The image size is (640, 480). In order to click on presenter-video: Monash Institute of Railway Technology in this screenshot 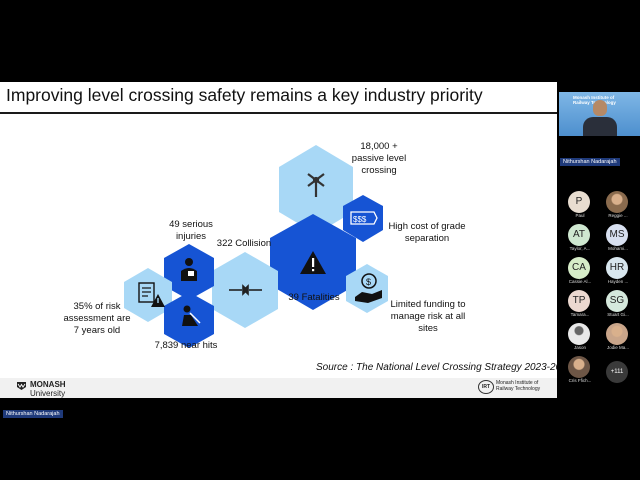, I will do `click(599, 114)`.